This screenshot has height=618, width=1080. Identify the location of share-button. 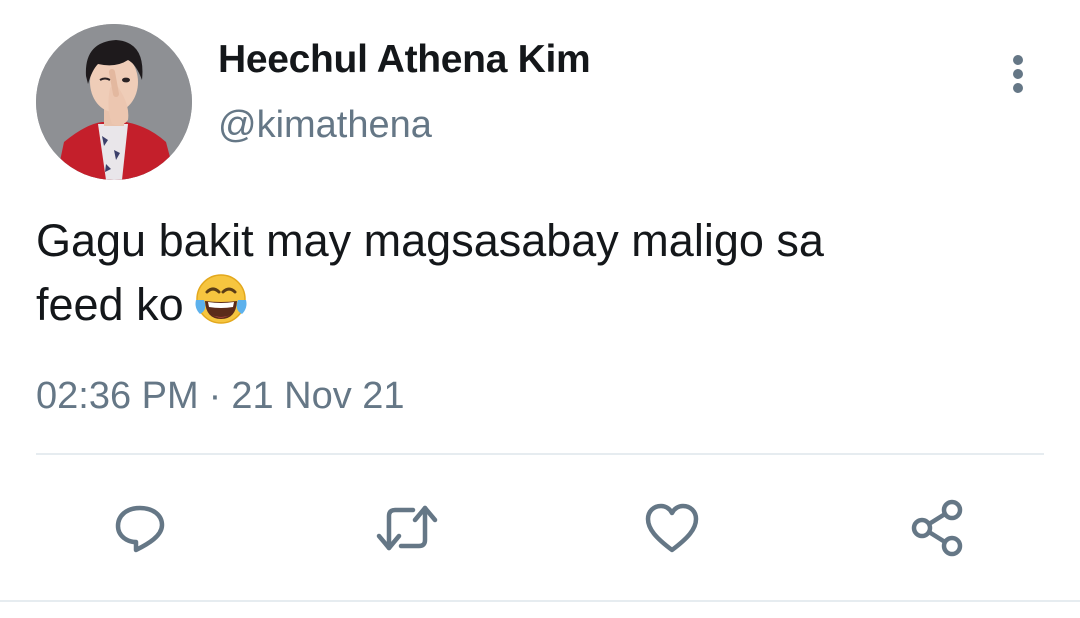
(938, 528).